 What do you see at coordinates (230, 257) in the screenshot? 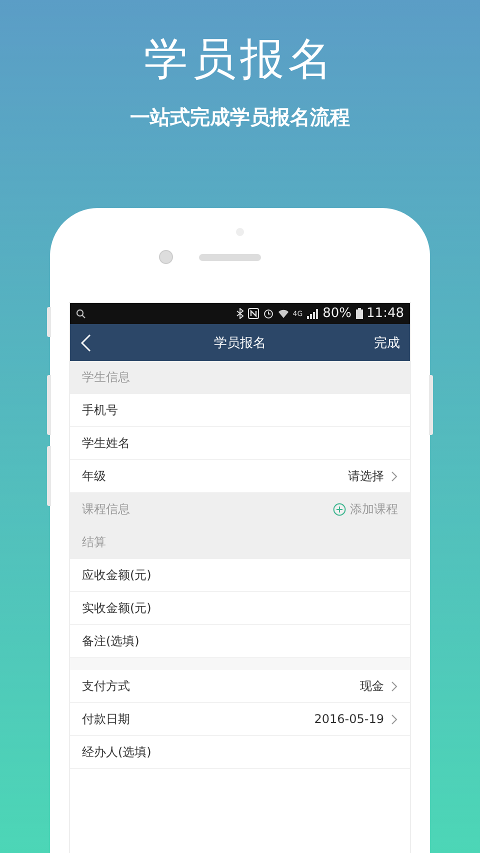
I see `speaker-grille` at bounding box center [230, 257].